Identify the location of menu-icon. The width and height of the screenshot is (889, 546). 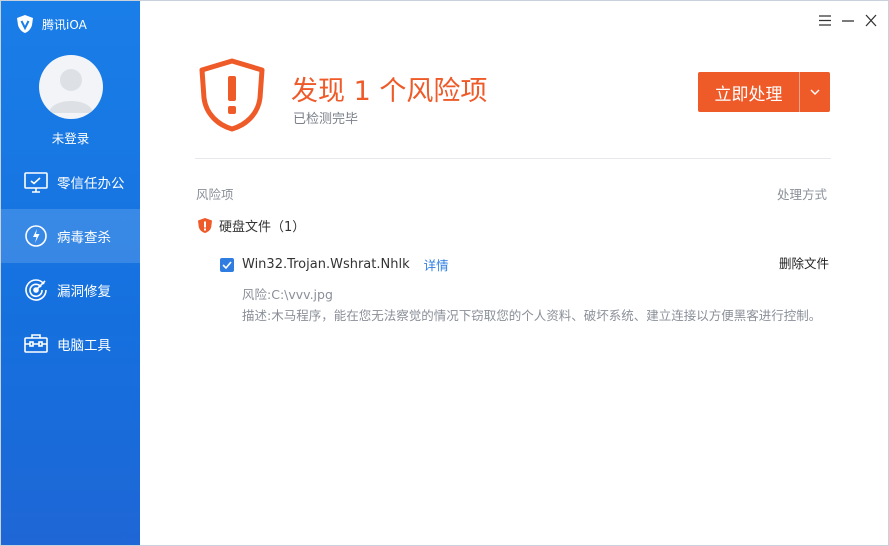
(825, 20).